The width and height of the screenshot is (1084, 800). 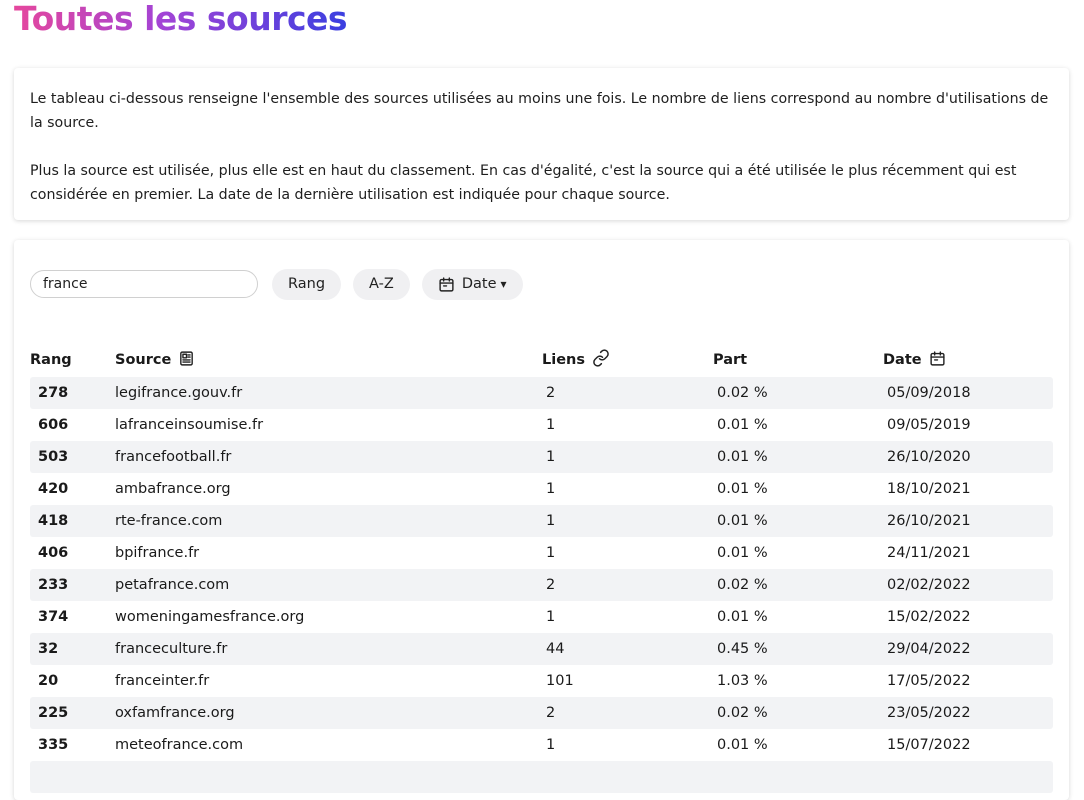 I want to click on table-row: 233 petafrance.com 2 0.02 % 02/02/2022, so click(x=541, y=585).